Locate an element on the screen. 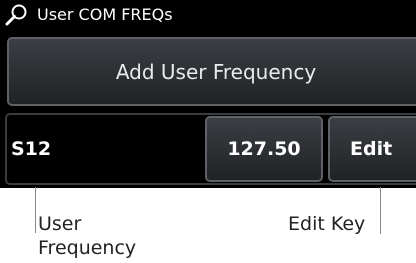  frequency-value: 127.50 is located at coordinates (264, 149).